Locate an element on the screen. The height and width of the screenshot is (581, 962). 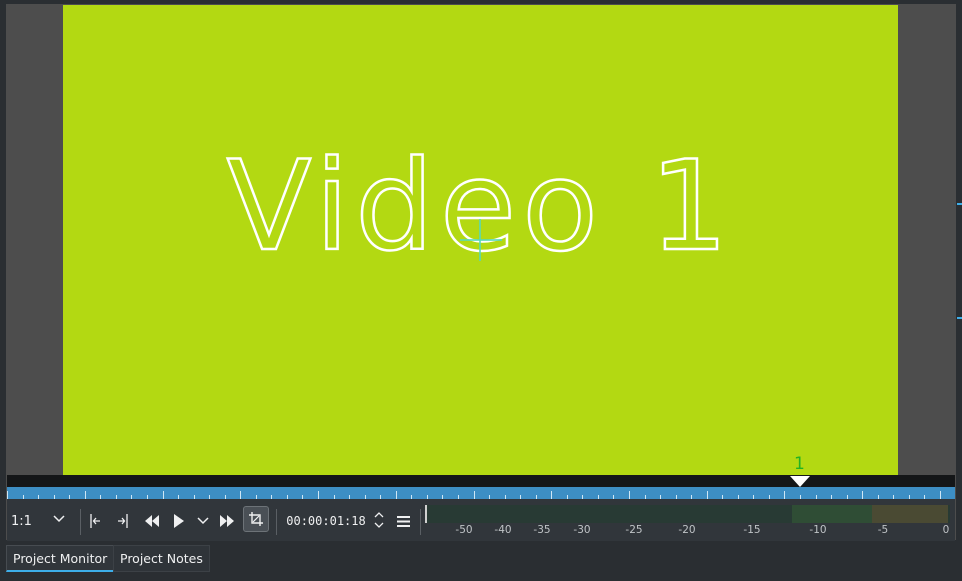
zoom-value: 1:1 is located at coordinates (21, 521).